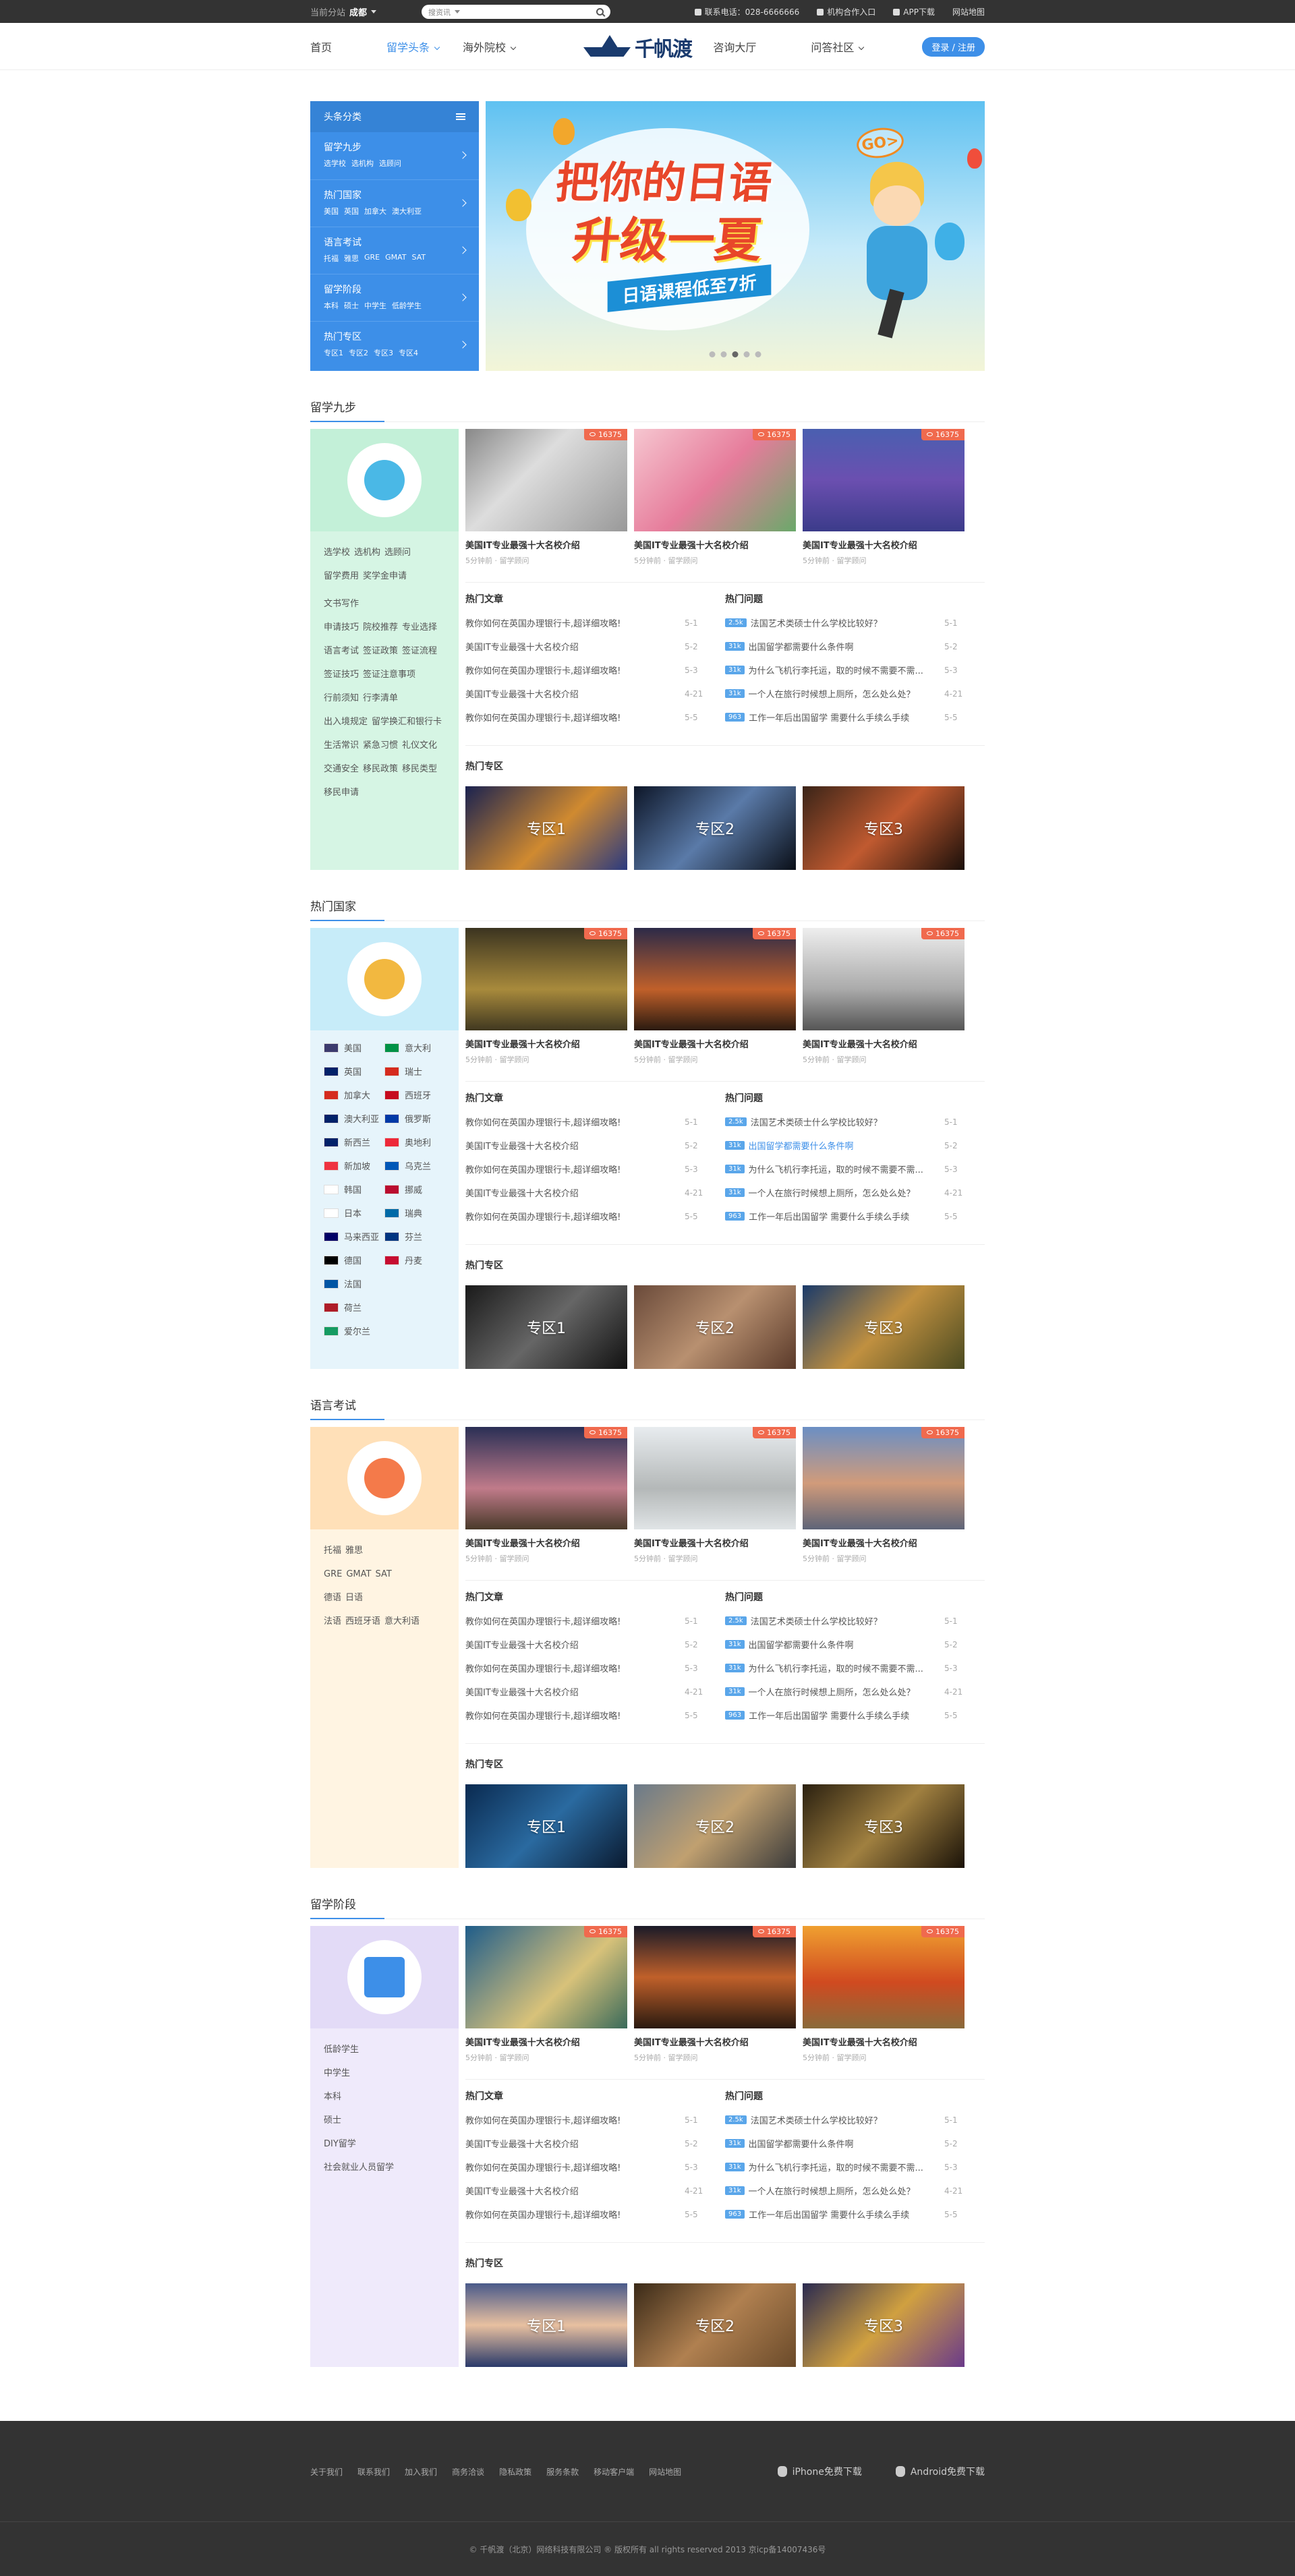 The height and width of the screenshot is (2576, 1295). What do you see at coordinates (414, 1119) in the screenshot?
I see `country-link: 俄罗斯` at bounding box center [414, 1119].